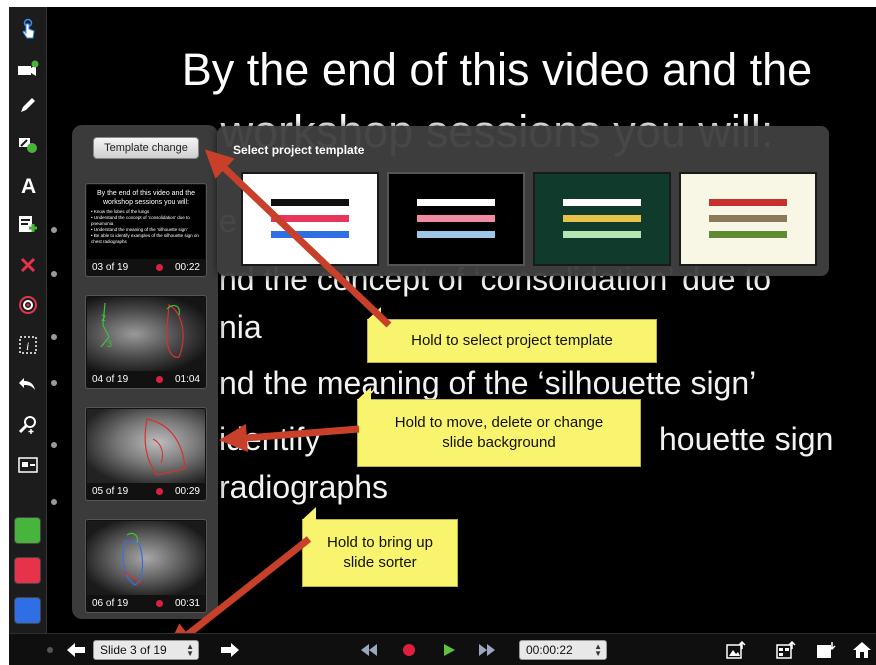  Describe the element at coordinates (299, 150) in the screenshot. I see `template-picker-title: Select project template` at that location.